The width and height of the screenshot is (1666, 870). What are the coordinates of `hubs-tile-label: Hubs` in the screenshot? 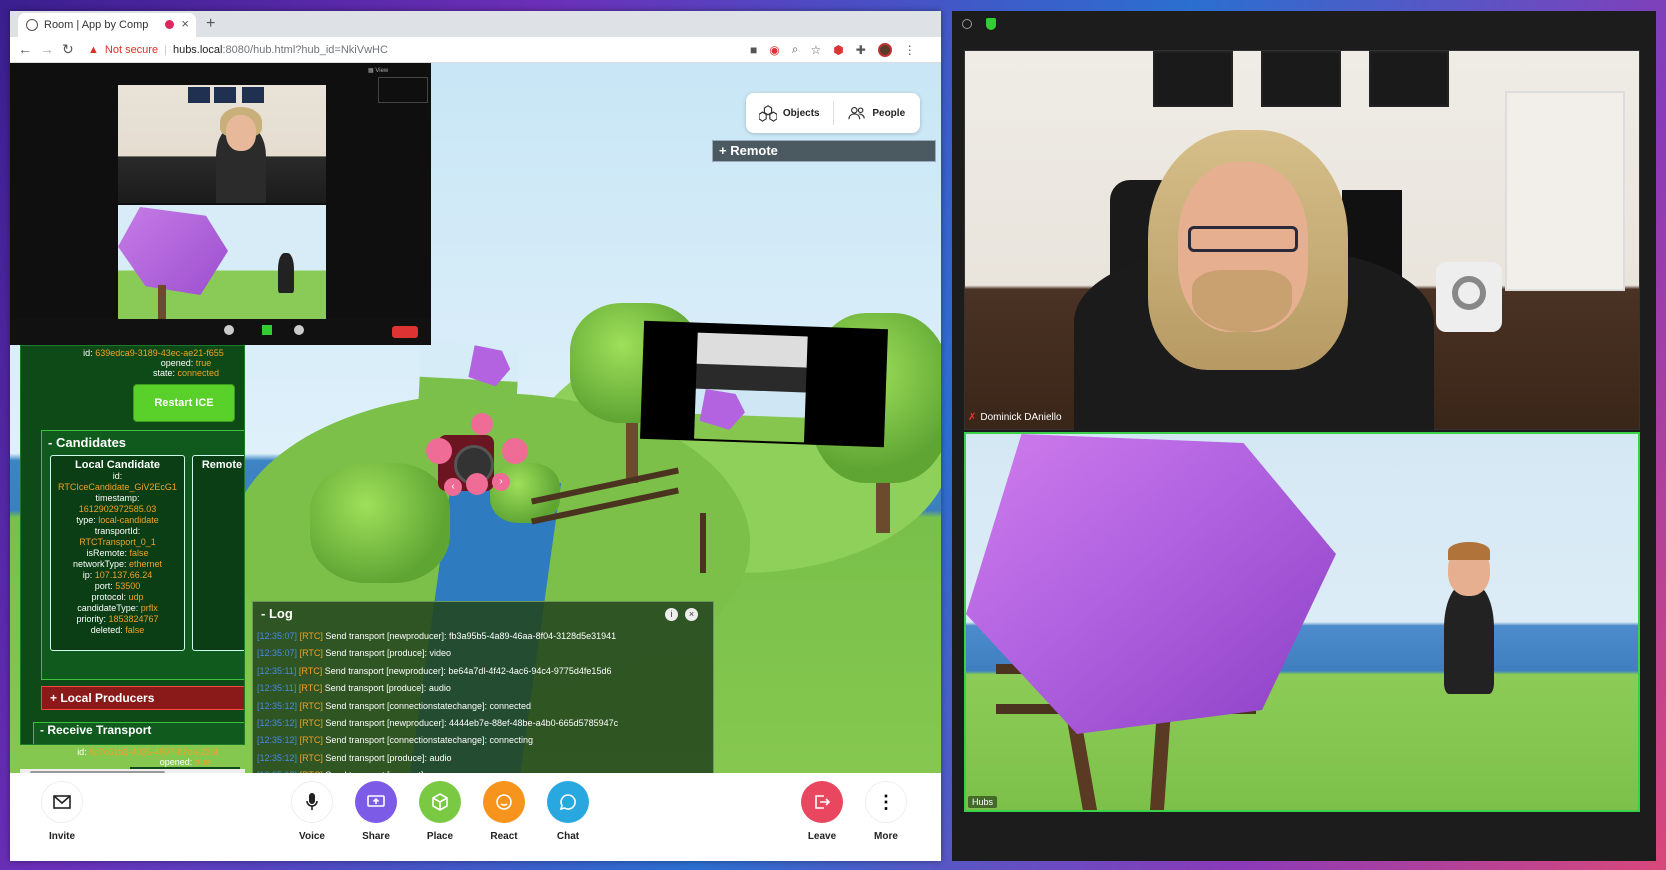 It's located at (983, 802).